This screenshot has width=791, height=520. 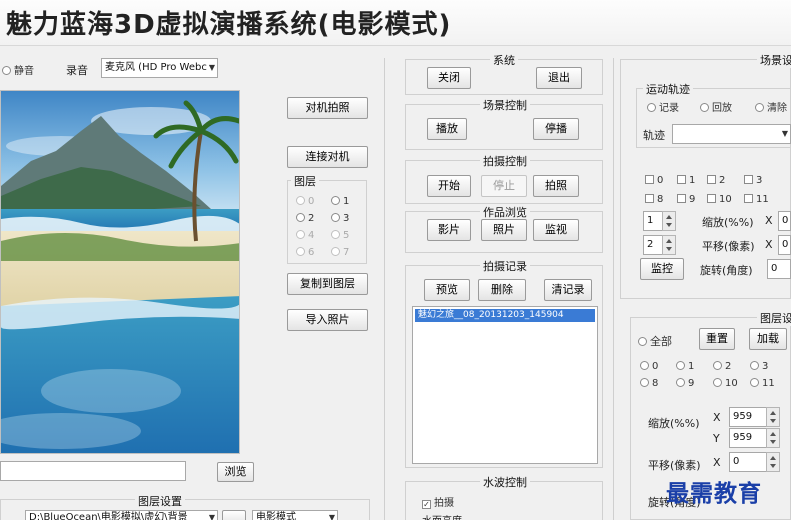 I want to click on record-list: 魅幻之旅__08_20131203_145904, so click(x=505, y=385).